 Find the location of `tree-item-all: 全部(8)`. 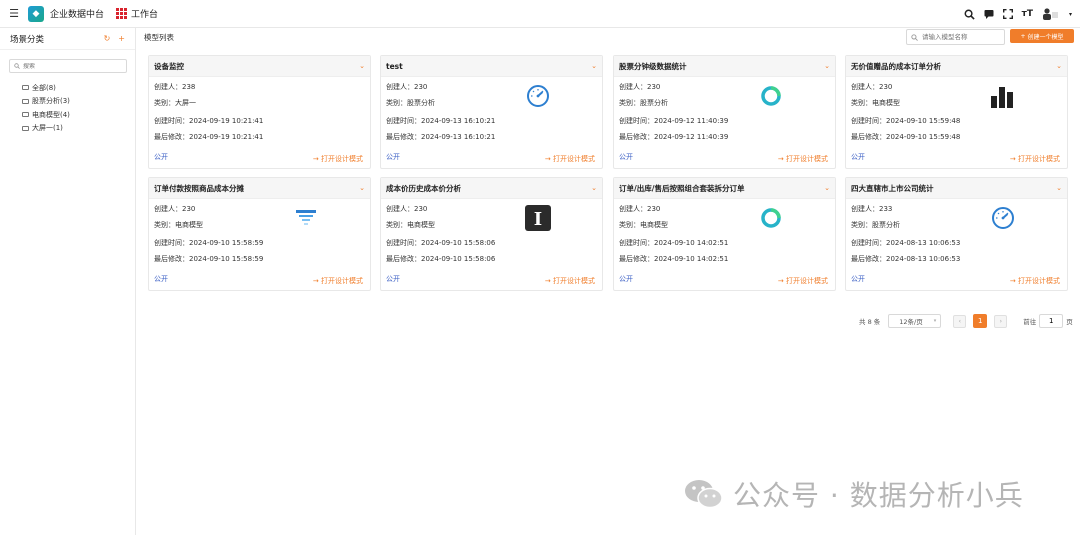

tree-item-all: 全部(8) is located at coordinates (78, 88).